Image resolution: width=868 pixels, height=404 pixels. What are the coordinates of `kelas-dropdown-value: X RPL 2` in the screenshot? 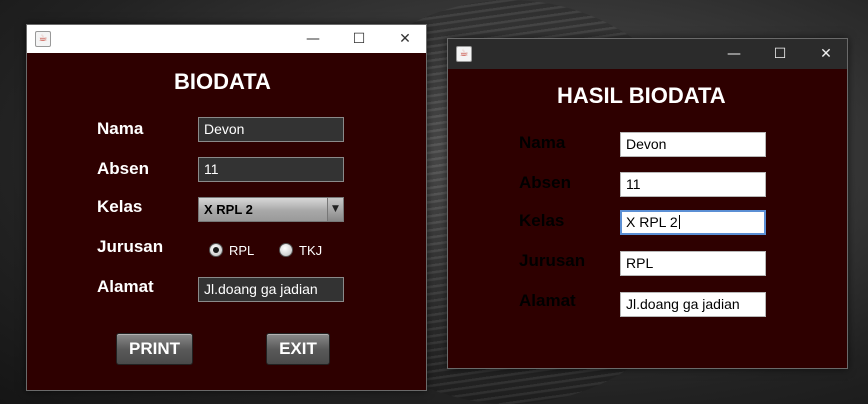 It's located at (228, 209).